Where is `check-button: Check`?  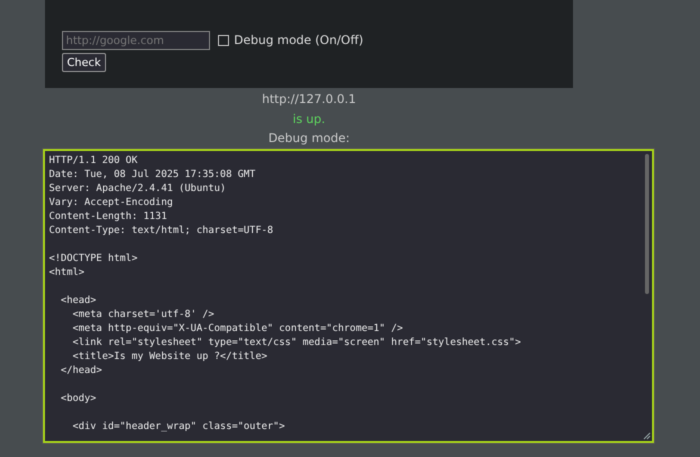
check-button: Check is located at coordinates (84, 62).